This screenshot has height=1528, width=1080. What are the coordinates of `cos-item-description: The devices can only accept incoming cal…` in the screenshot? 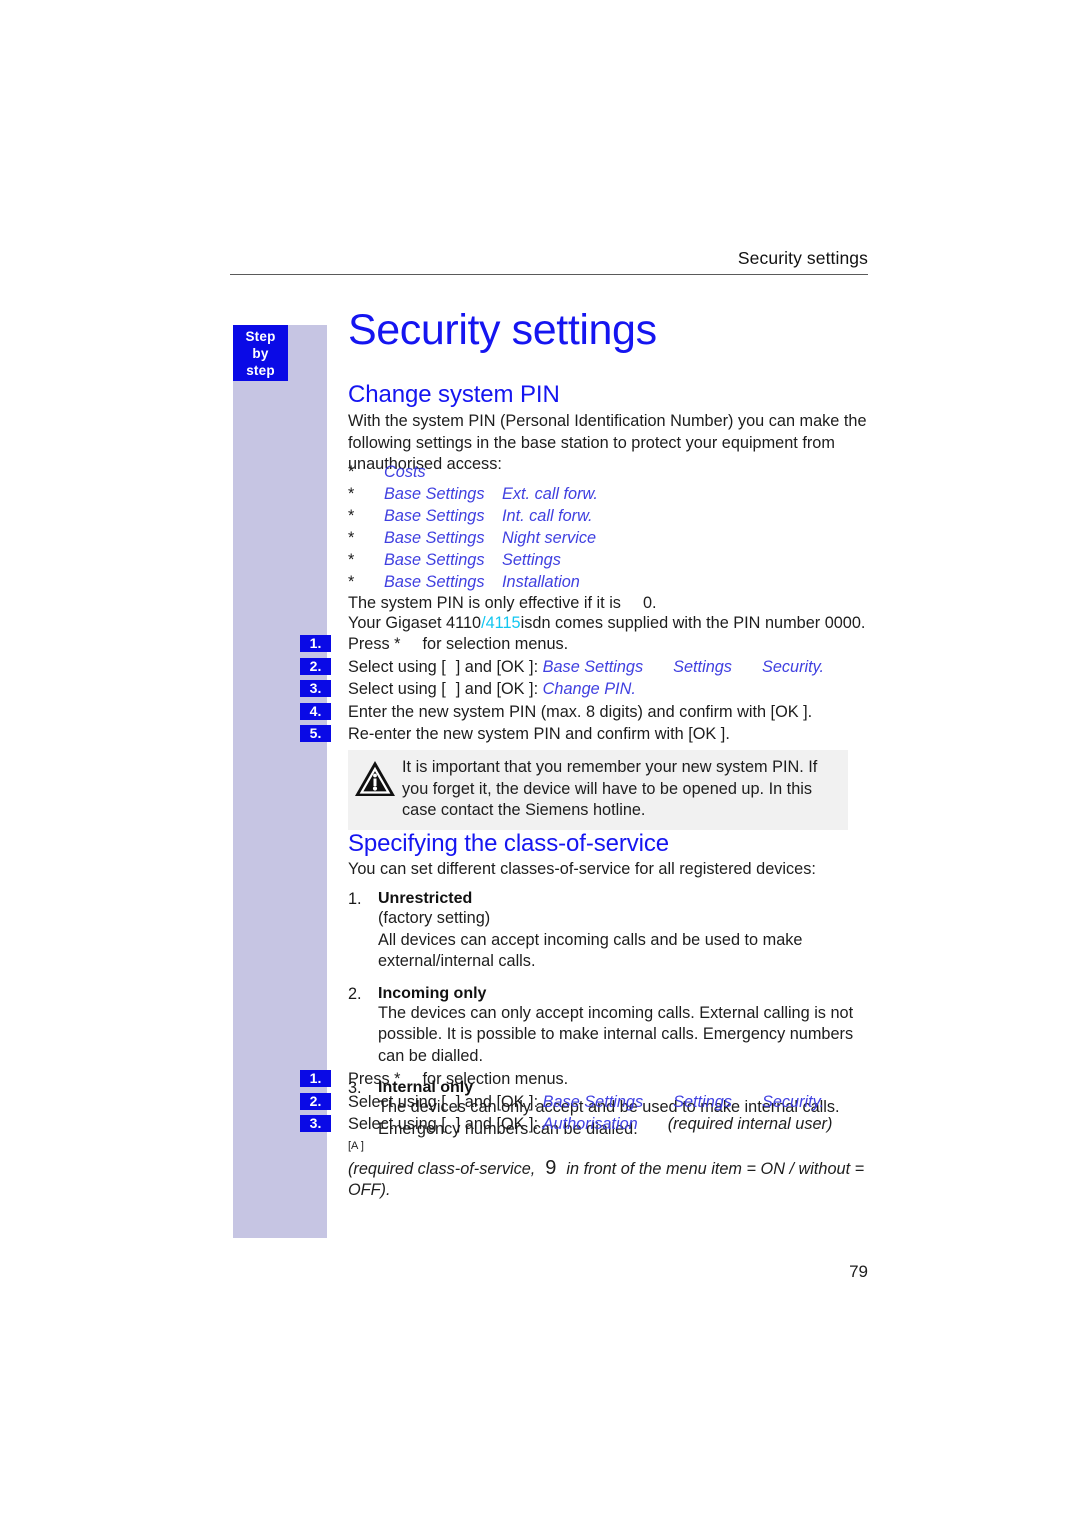 It's located at (616, 1034).